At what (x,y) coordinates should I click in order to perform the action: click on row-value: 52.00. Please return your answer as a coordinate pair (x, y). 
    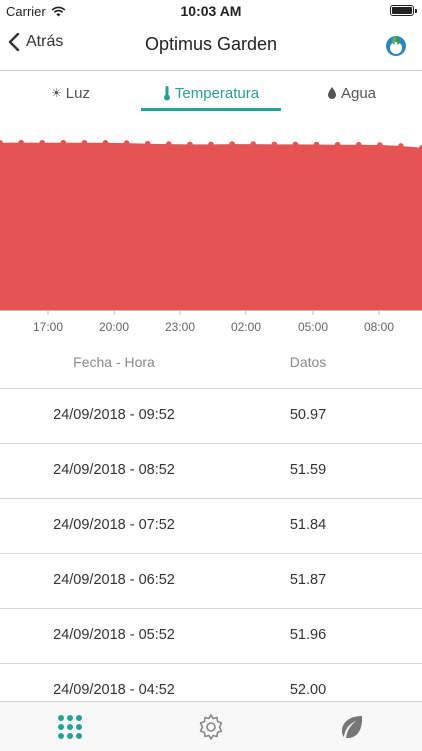
    Looking at the image, I should click on (308, 690).